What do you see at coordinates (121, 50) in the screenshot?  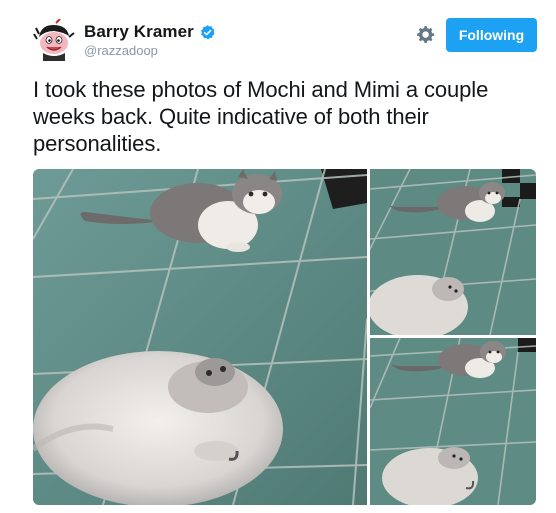 I see `author-handle: @razzadoop` at bounding box center [121, 50].